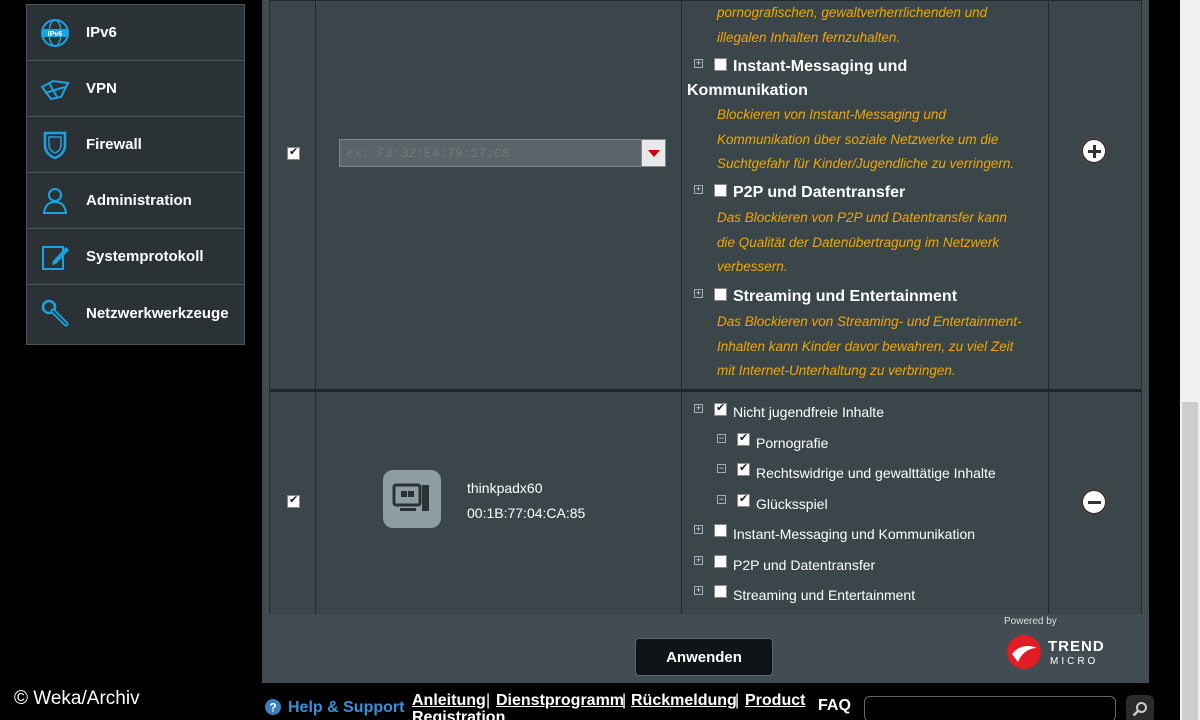  What do you see at coordinates (526, 513) in the screenshot?
I see `device-mac: 00:1B:77:04:CA:85` at bounding box center [526, 513].